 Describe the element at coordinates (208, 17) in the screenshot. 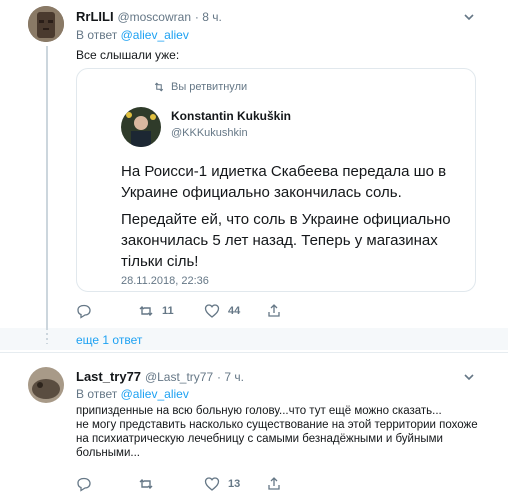

I see `timestamp: · 8 ч.` at that location.